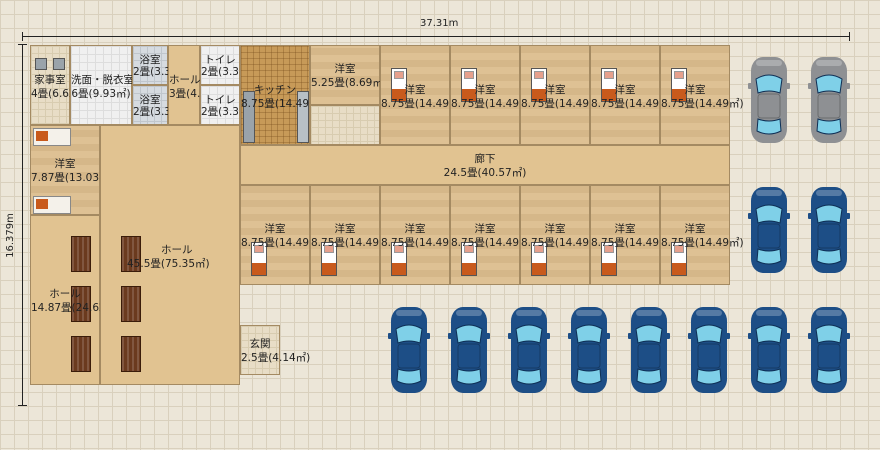 This screenshot has height=450, width=880. I want to click on room-name: 洗面・脱衣室, so click(102, 80).